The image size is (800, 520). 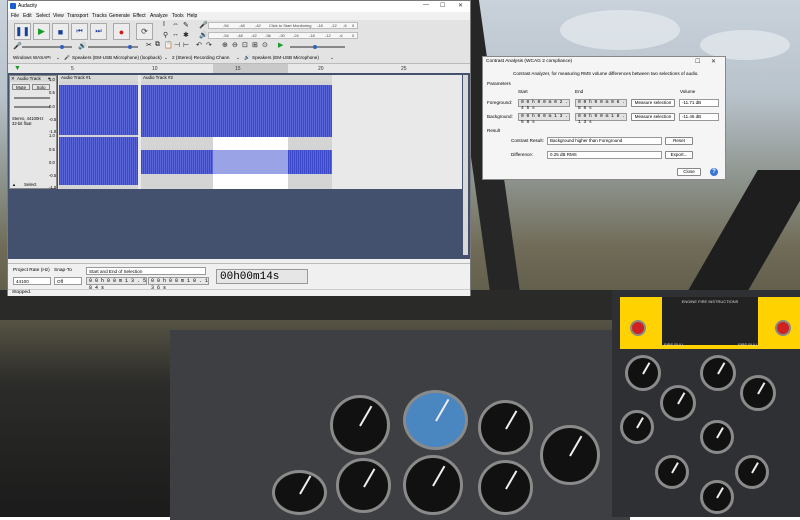 I want to click on dialog-maximize-button: ☐, so click(x=697, y=61).